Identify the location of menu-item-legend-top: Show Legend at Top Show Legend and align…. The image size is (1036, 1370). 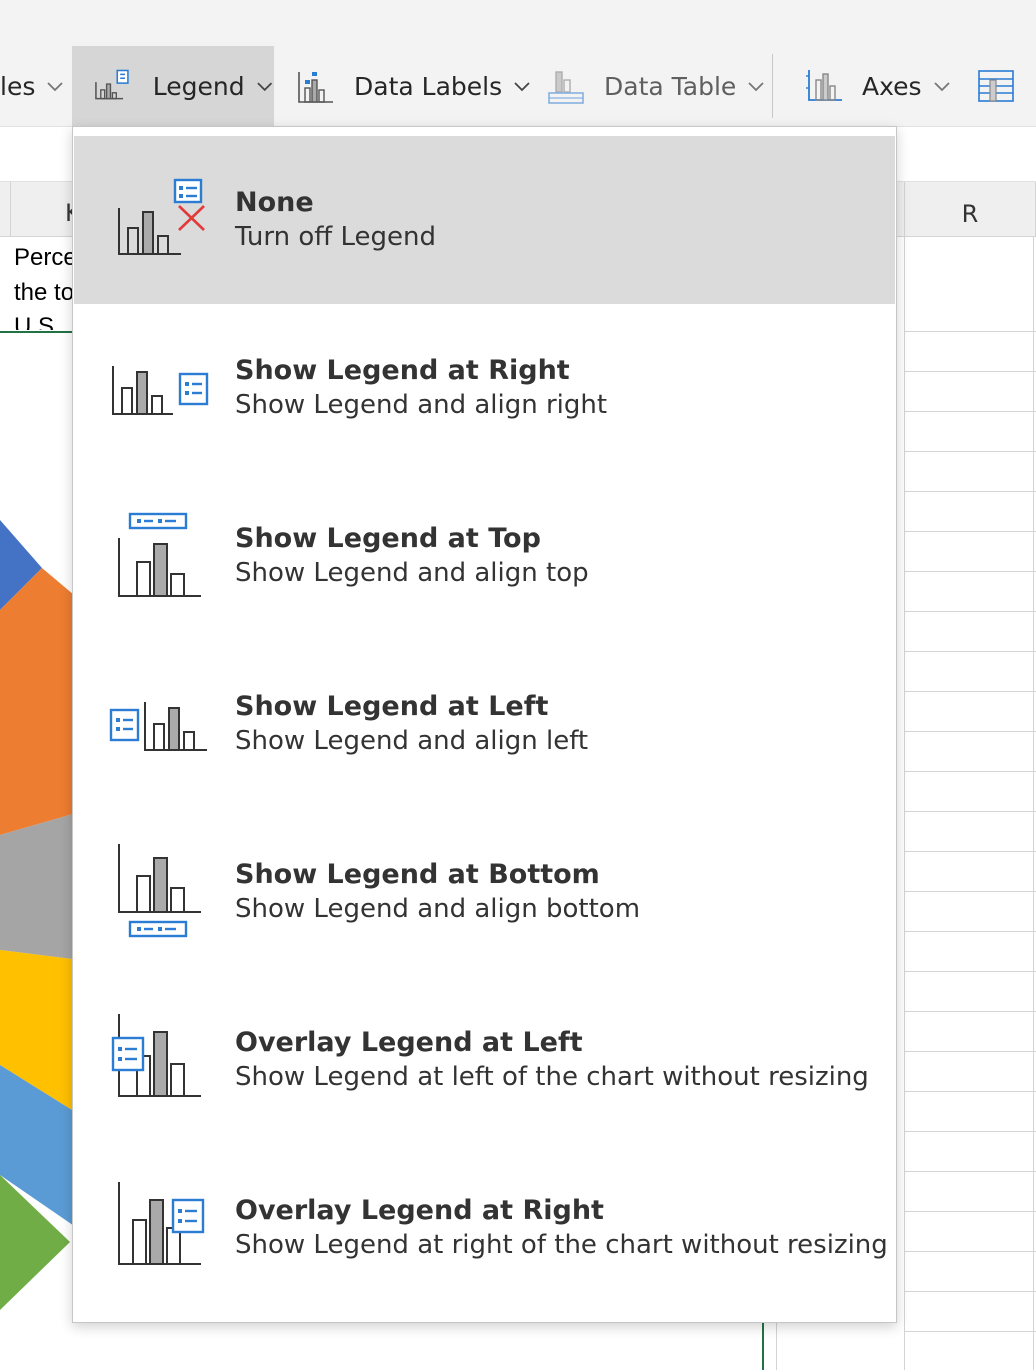
(484, 556).